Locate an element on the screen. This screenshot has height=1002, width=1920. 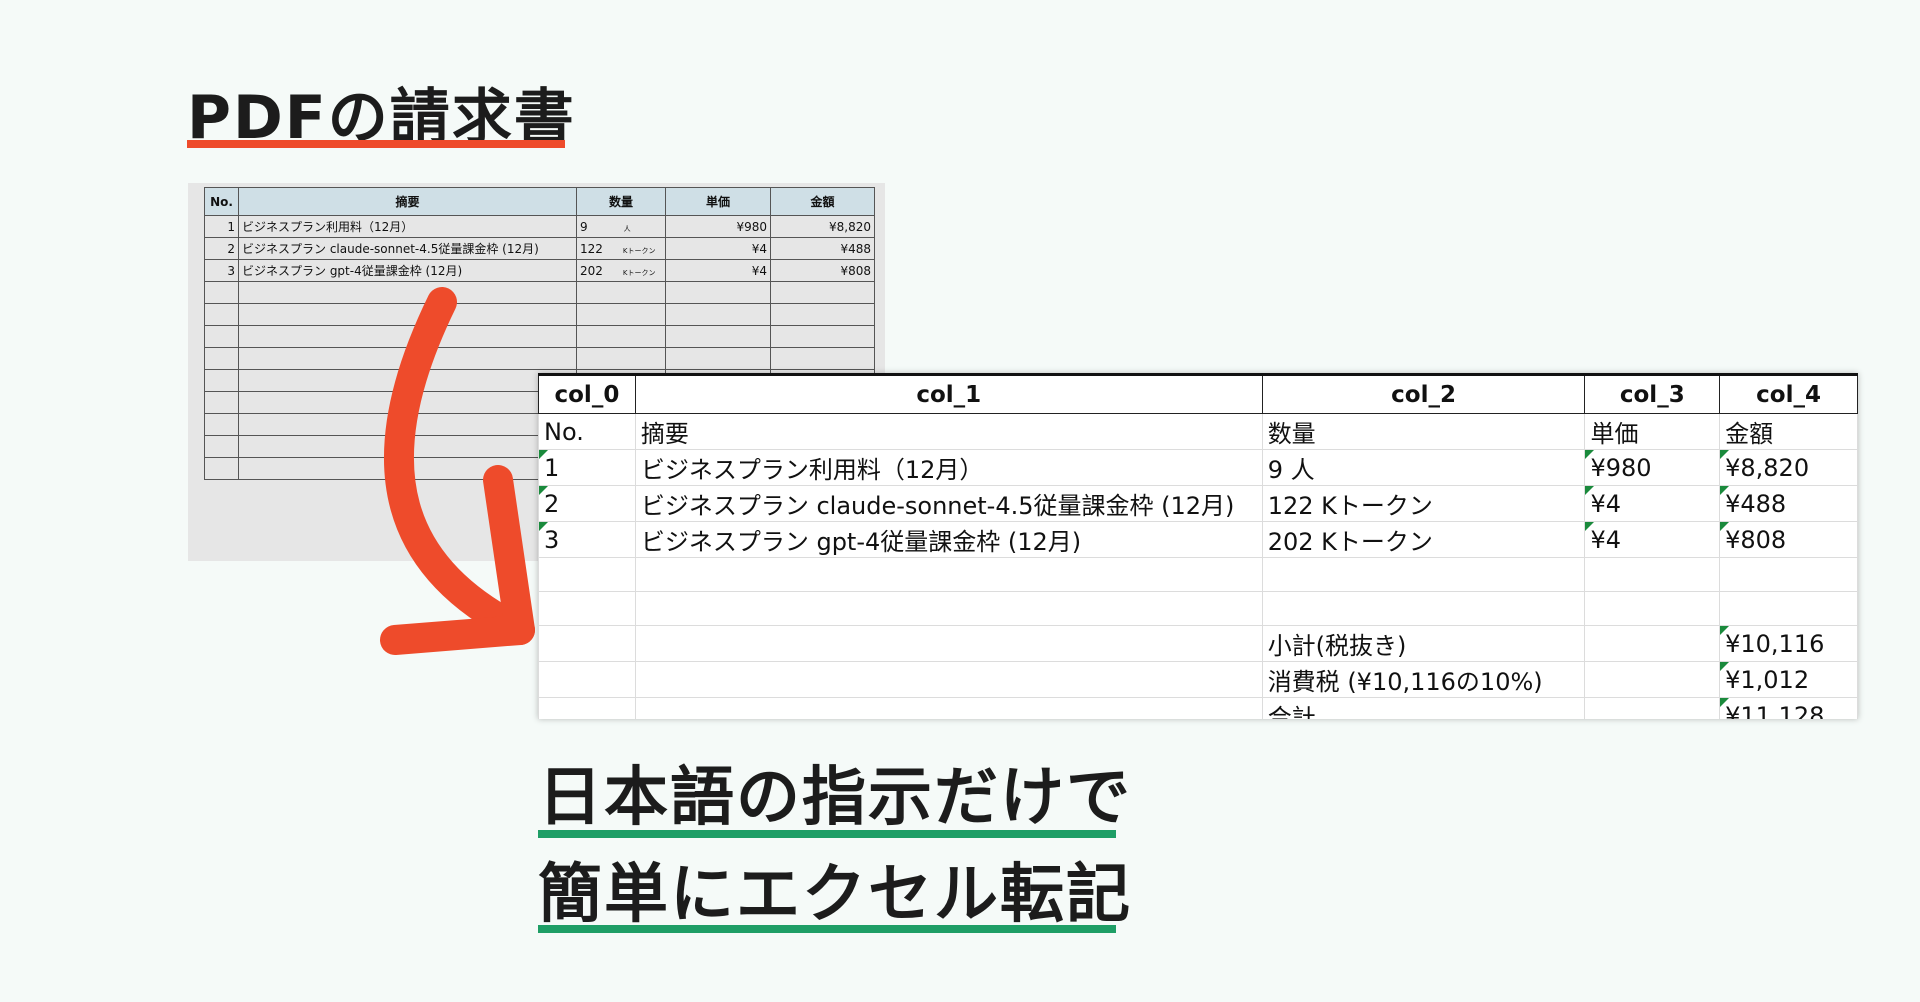
excel-cell: 202 Kトークン is located at coordinates (1423, 539).